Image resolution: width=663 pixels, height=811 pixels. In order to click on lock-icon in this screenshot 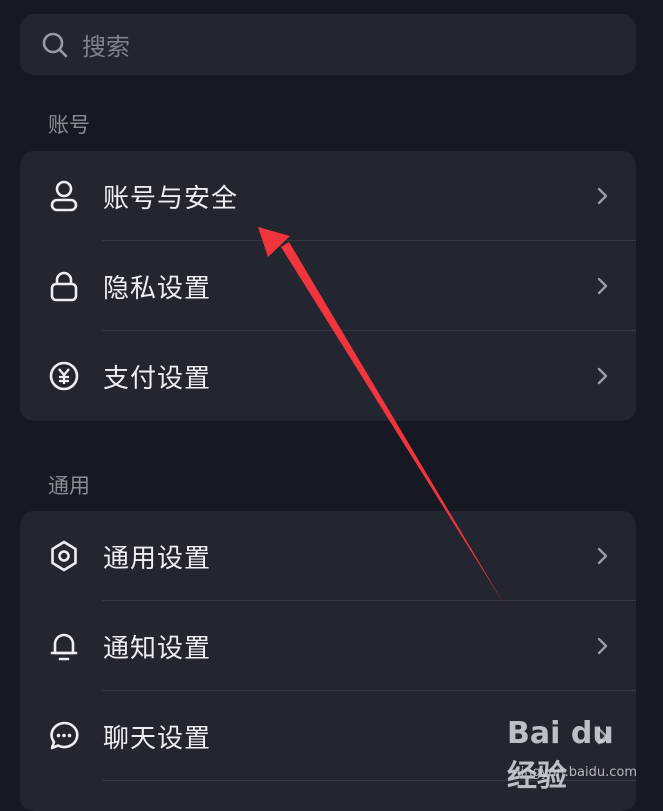, I will do `click(64, 286)`.